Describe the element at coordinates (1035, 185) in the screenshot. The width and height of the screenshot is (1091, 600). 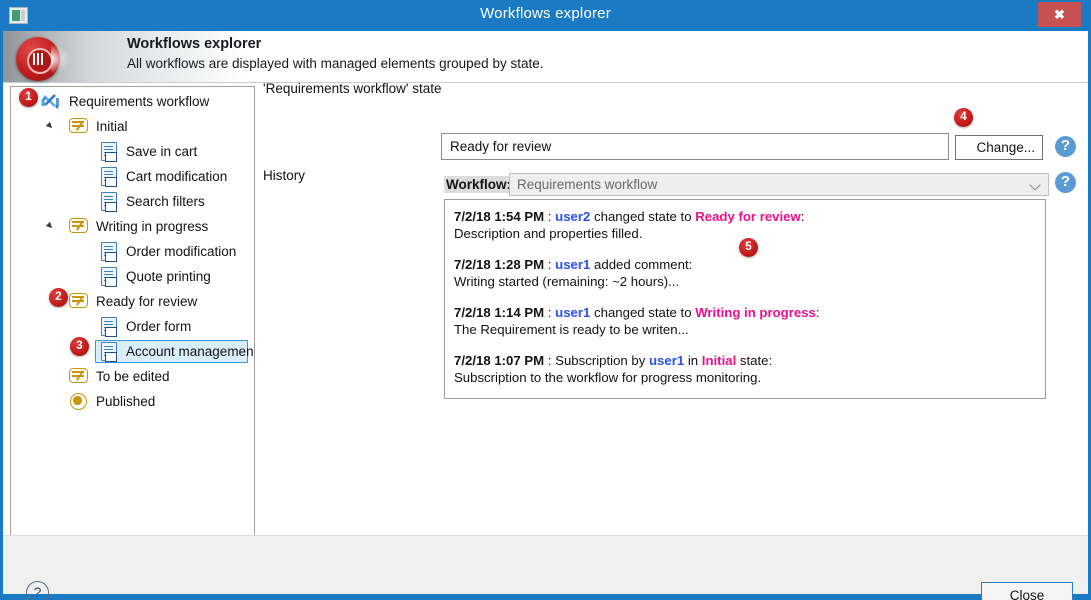
I see `chevron-down-icon` at that location.